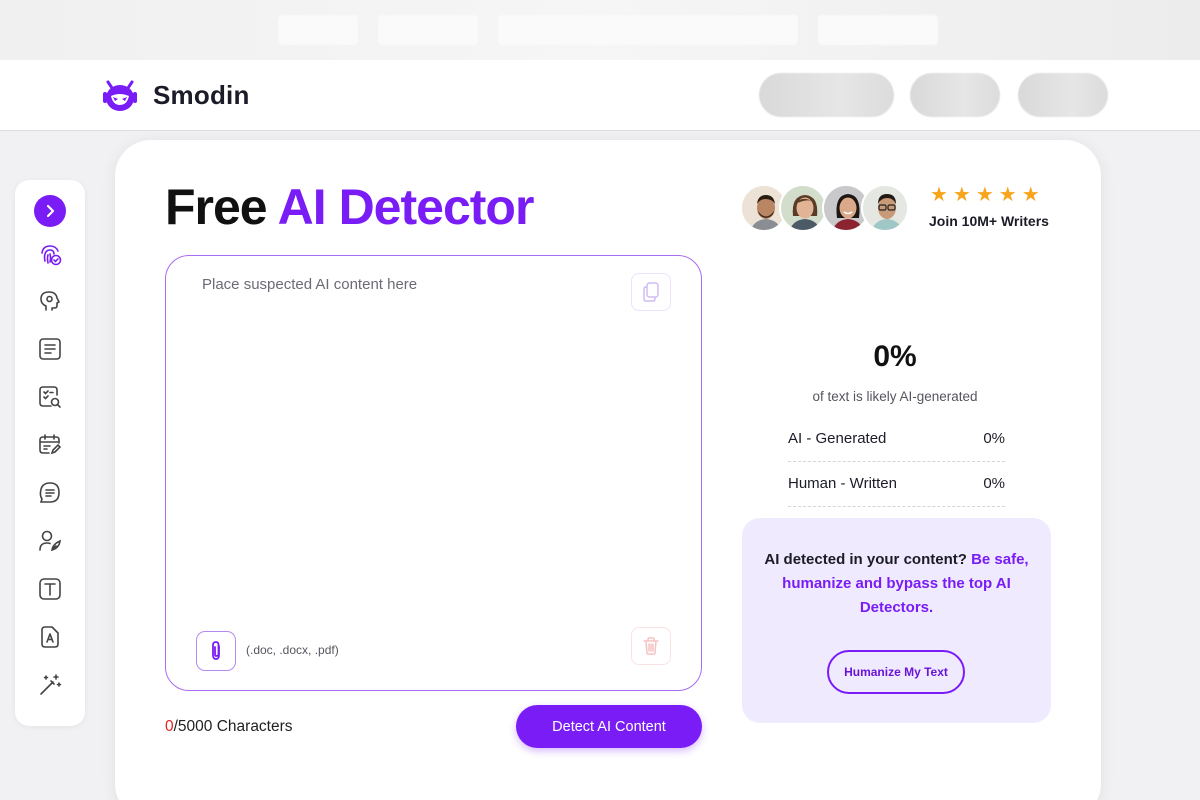 The height and width of the screenshot is (800, 1200). What do you see at coordinates (609, 726) in the screenshot?
I see `detect-ai-content-button: Detect AI Content` at bounding box center [609, 726].